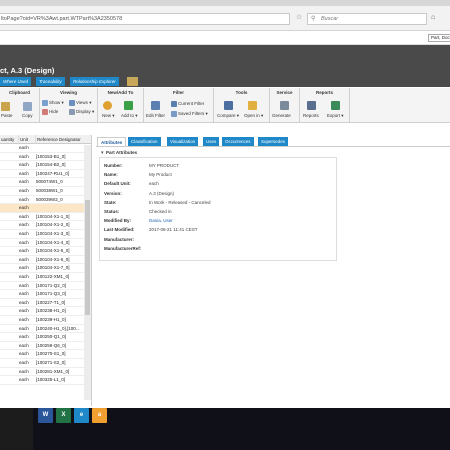 This screenshot has width=450, height=450. What do you see at coordinates (253, 116) in the screenshot?
I see `open-in-button: Open in ▾` at bounding box center [253, 116].